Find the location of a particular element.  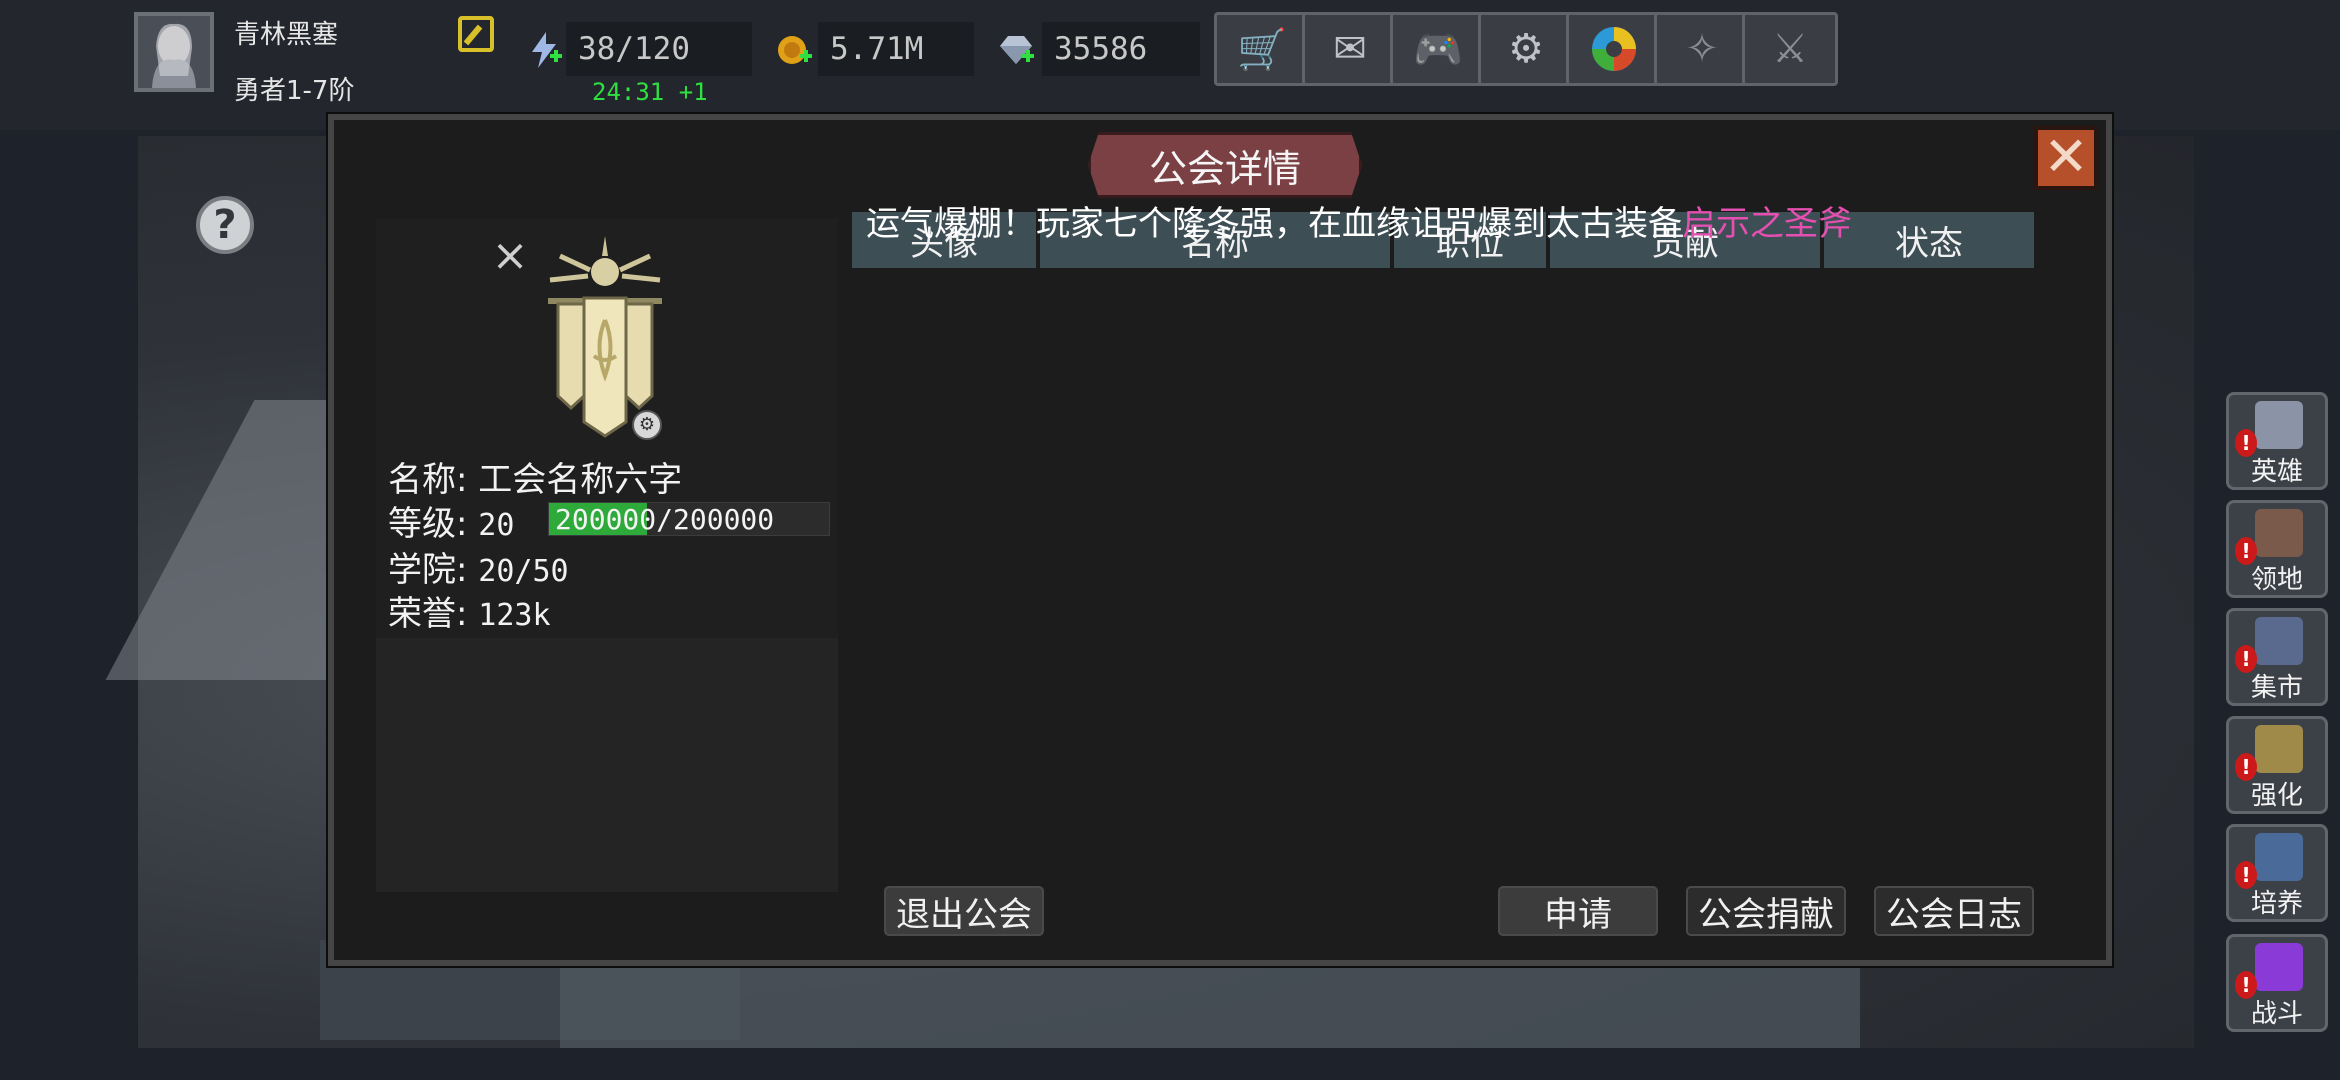

gamepad-button: 🎮 is located at coordinates (1438, 49).